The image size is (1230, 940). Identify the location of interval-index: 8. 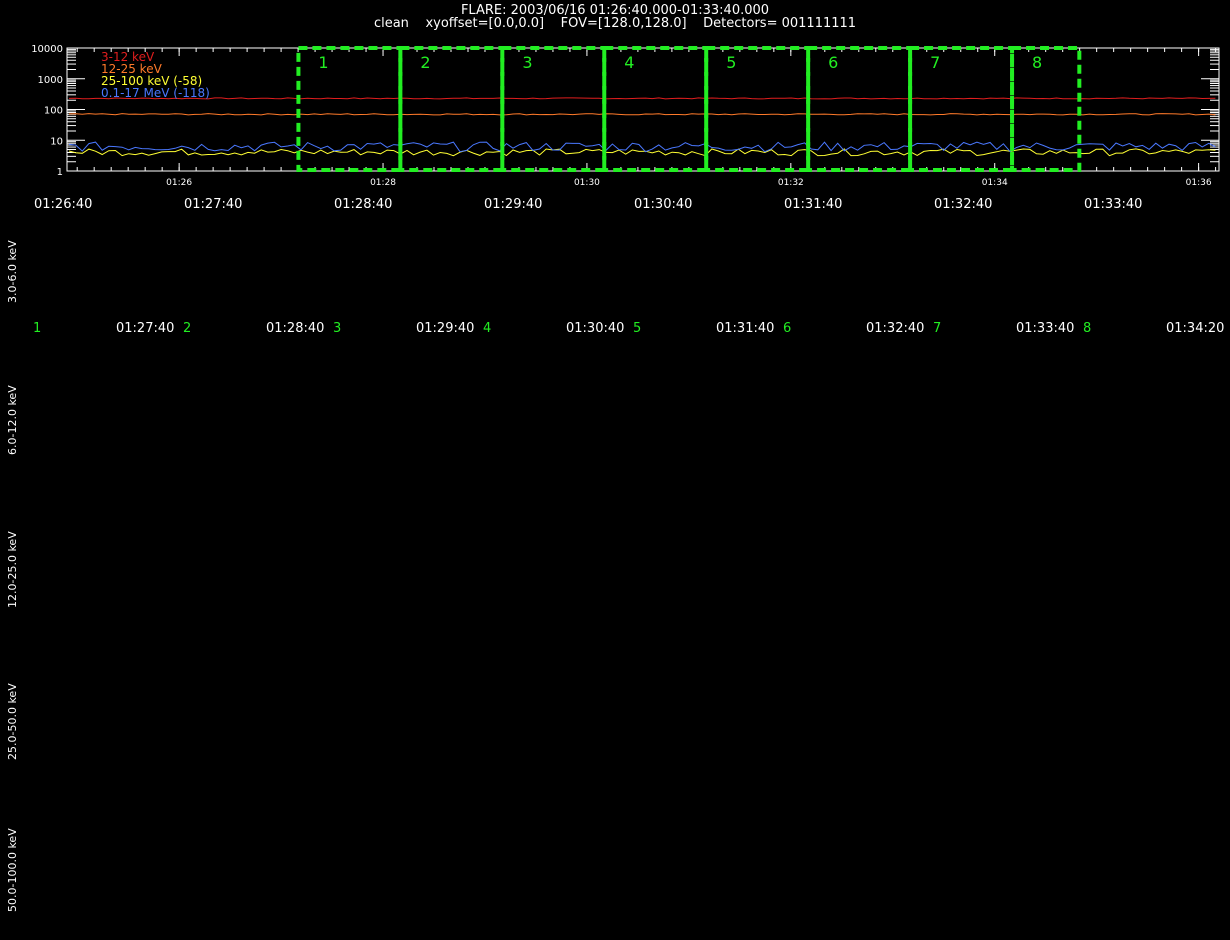
(1087, 328).